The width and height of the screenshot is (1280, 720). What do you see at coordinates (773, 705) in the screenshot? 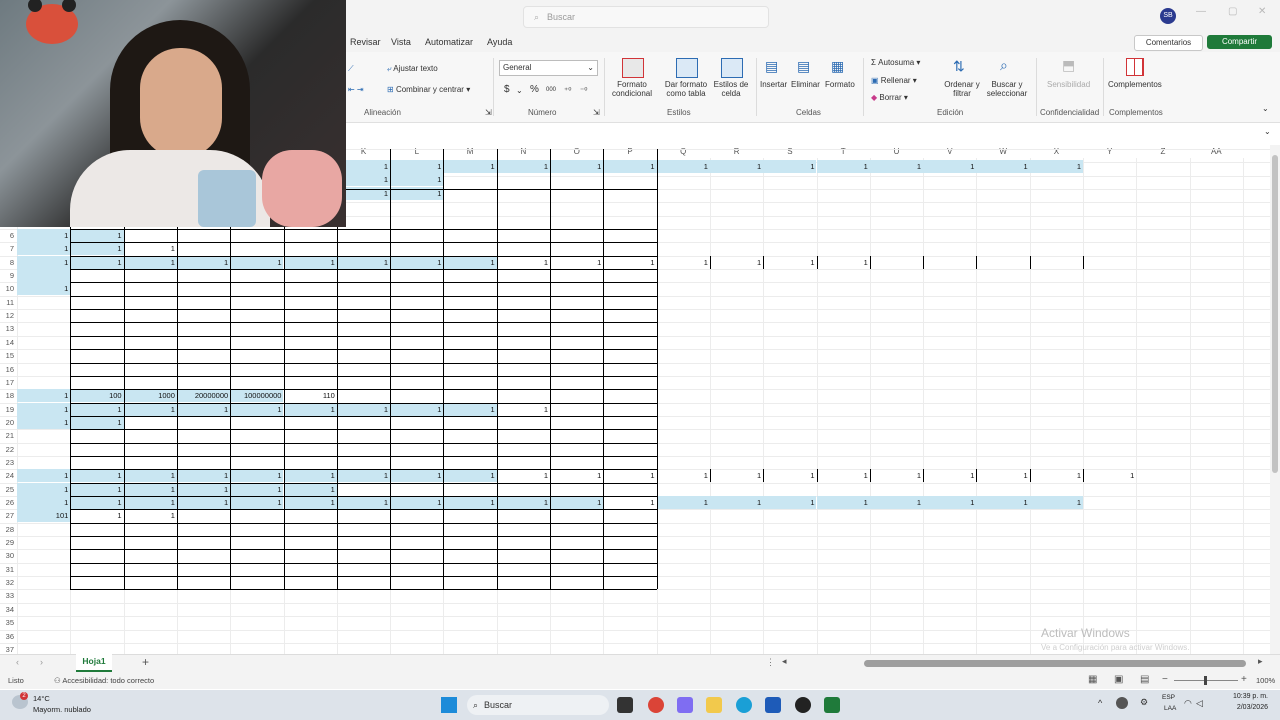
I see `store-icon` at bounding box center [773, 705].